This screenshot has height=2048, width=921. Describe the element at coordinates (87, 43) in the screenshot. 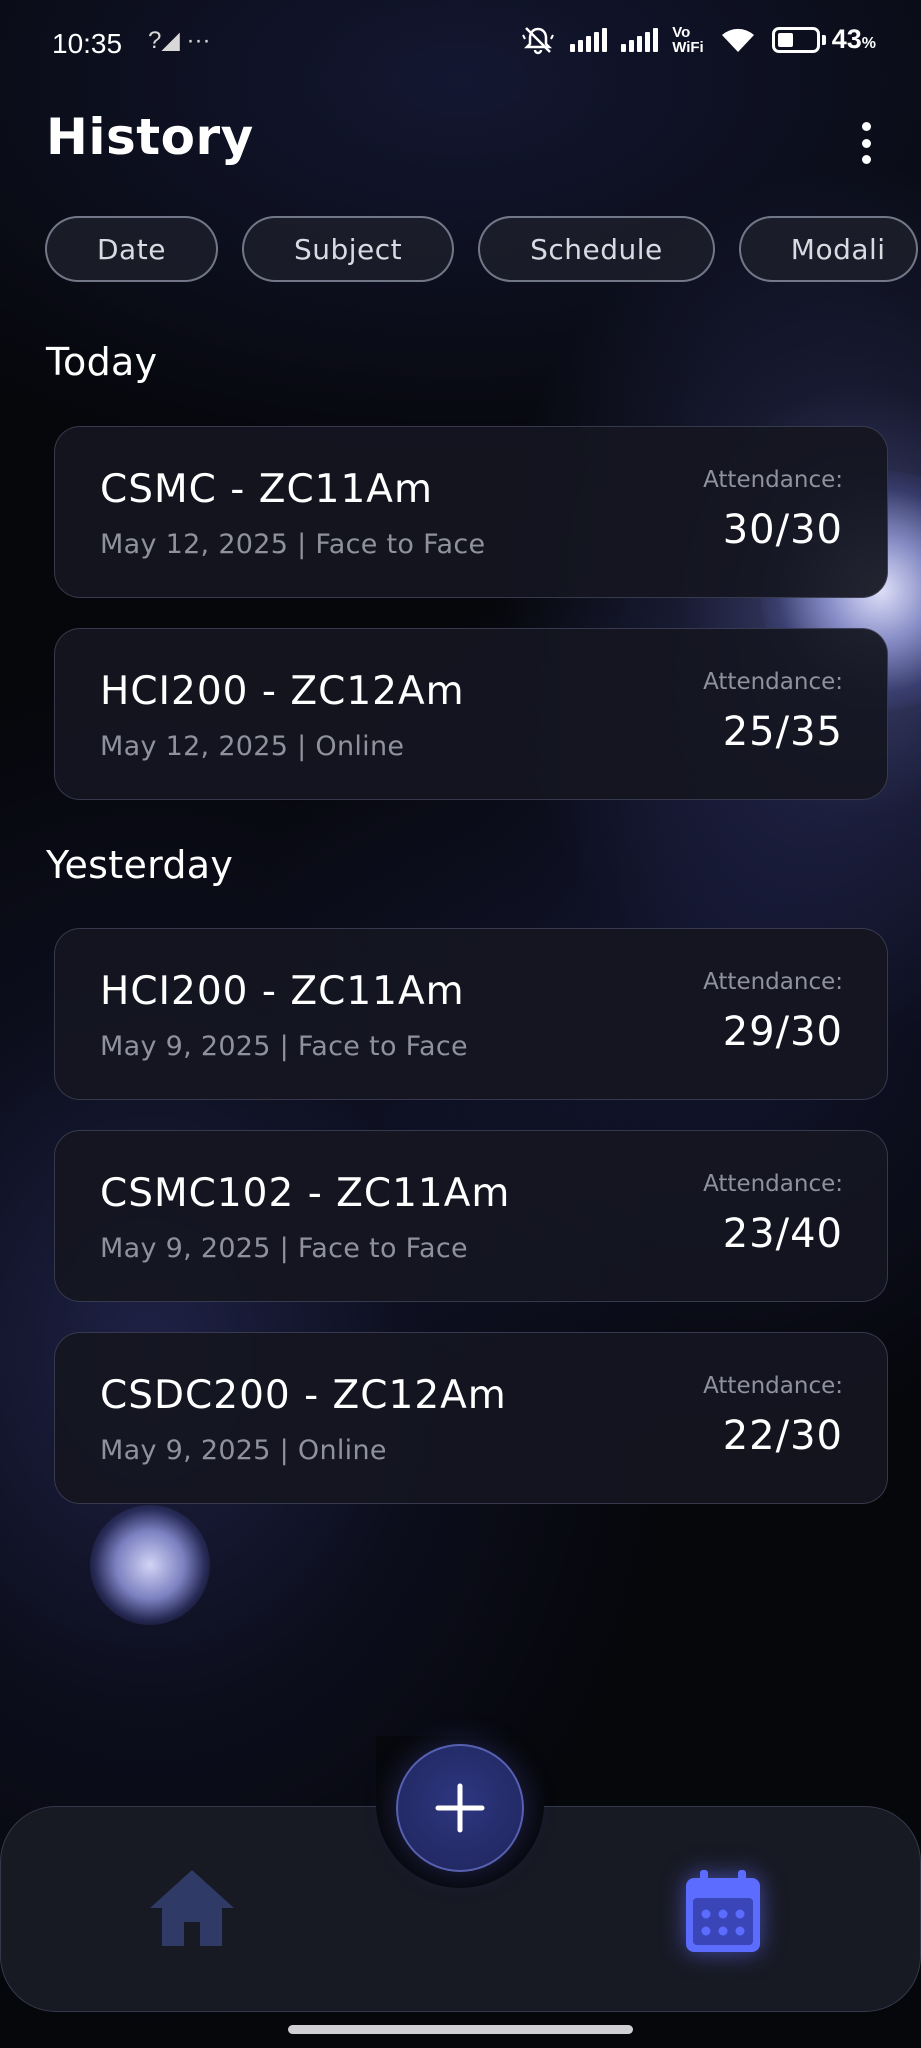

I see `status-time: 10:35` at that location.